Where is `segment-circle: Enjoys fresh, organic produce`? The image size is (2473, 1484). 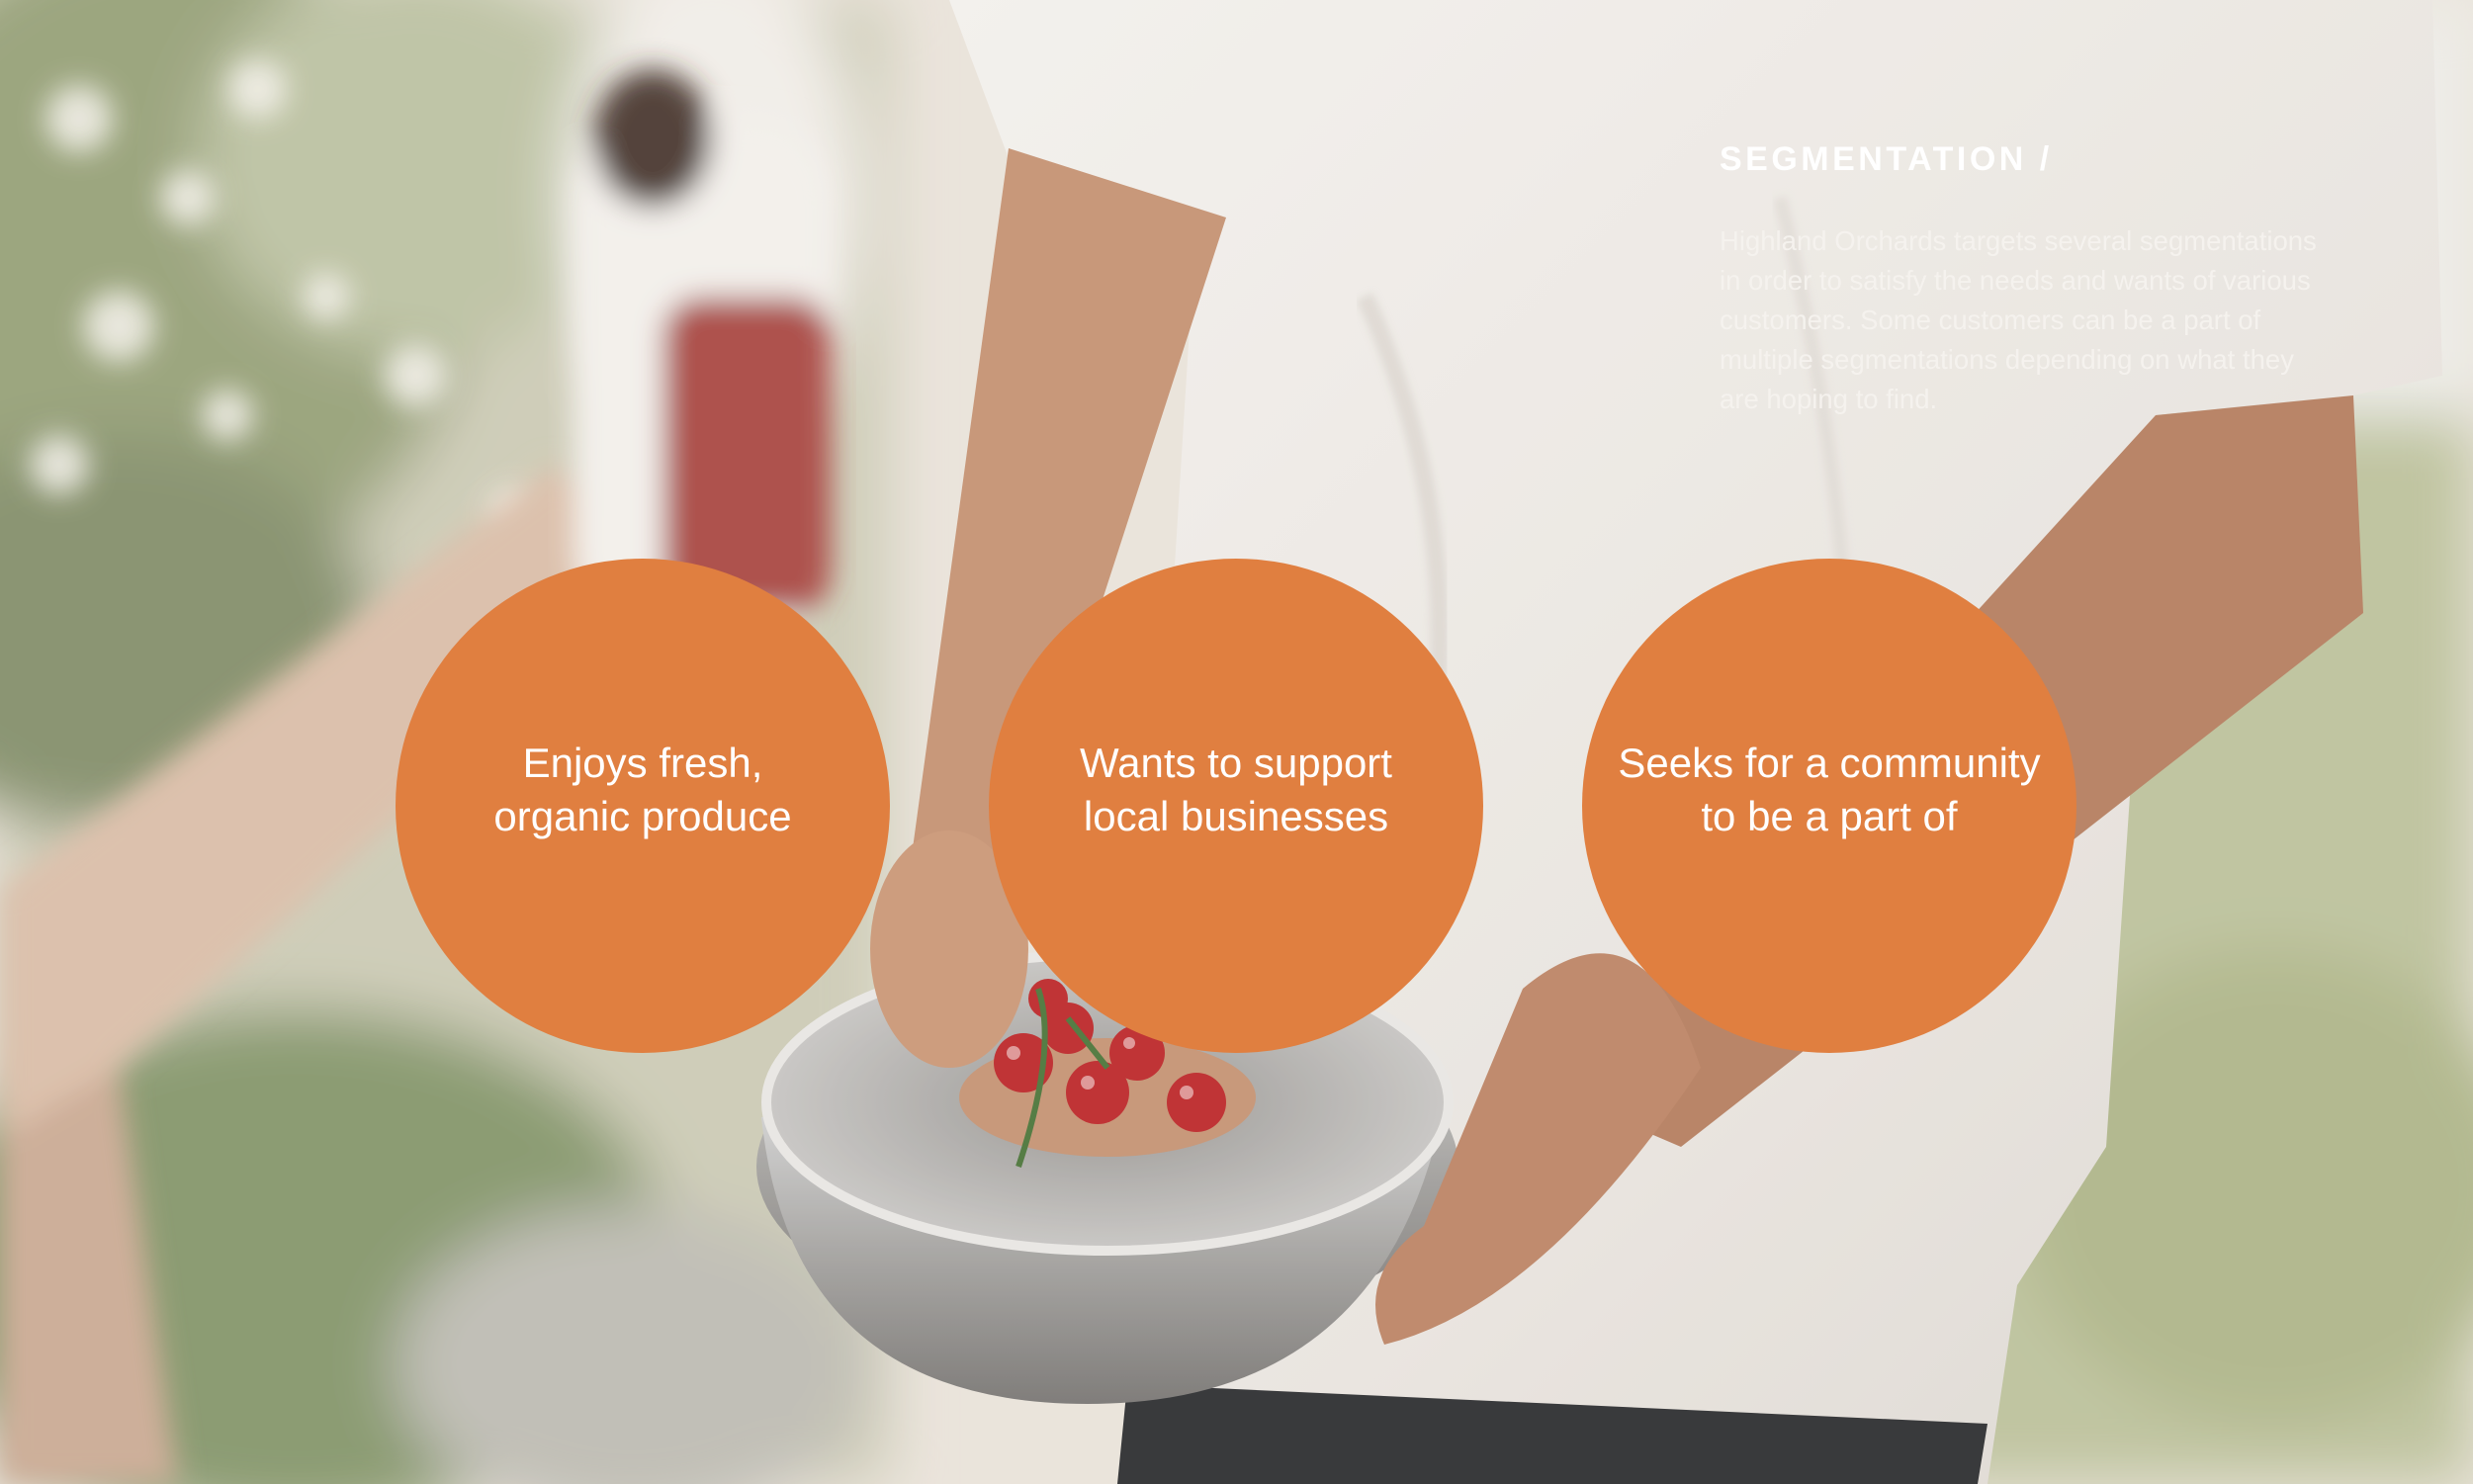
segment-circle: Enjoys fresh, organic produce is located at coordinates (643, 806).